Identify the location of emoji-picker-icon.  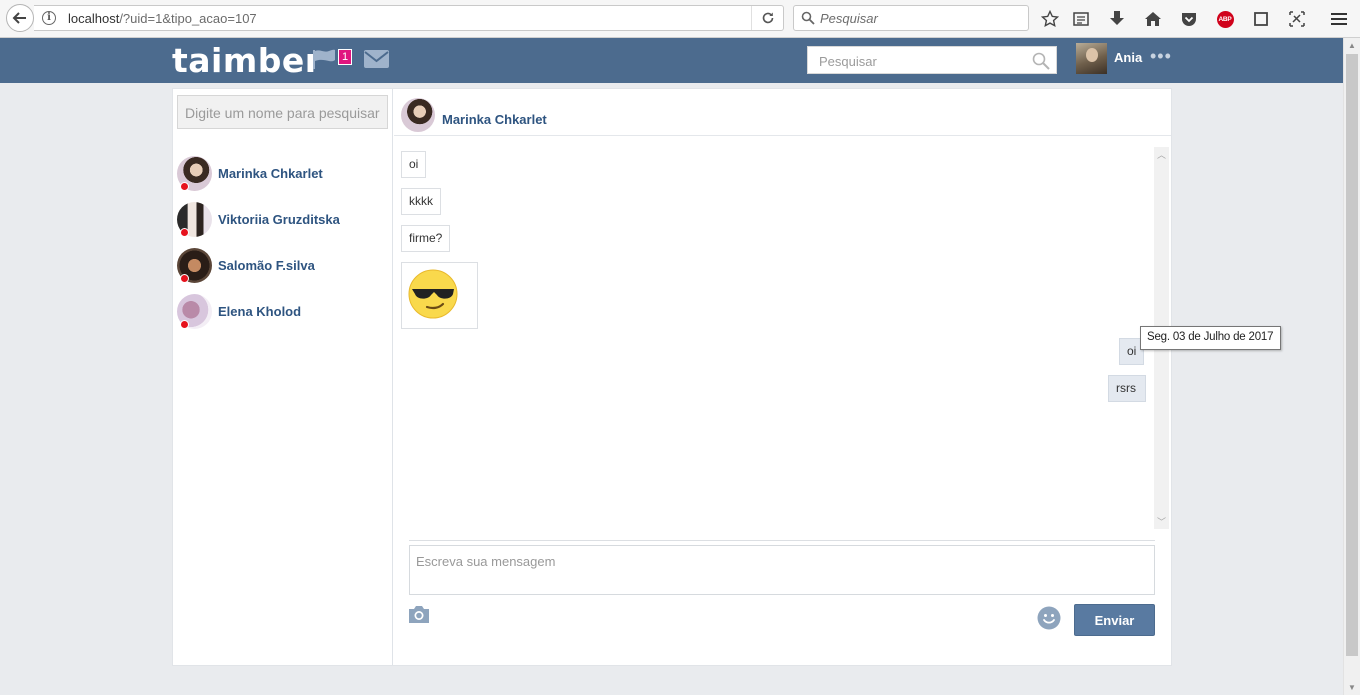
(1049, 618).